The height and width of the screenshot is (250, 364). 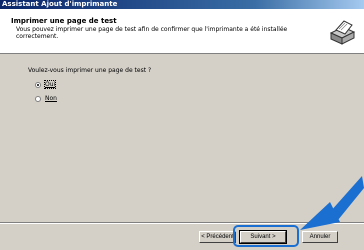 I want to click on radio-non: Non, so click(x=46, y=98).